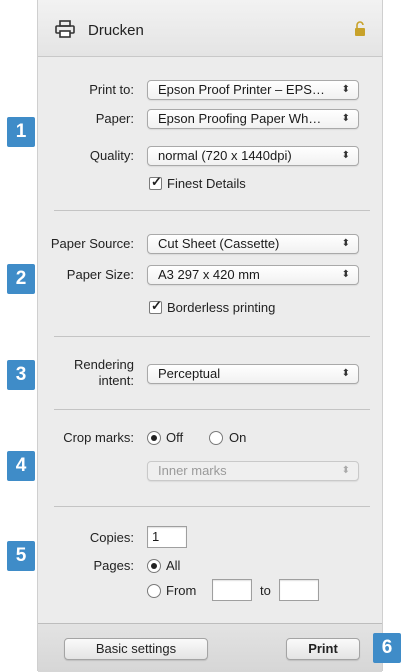 The height and width of the screenshot is (672, 405). Describe the element at coordinates (86, 373) in the screenshot. I see `rendering-intent-label: Rendering intent:` at that location.